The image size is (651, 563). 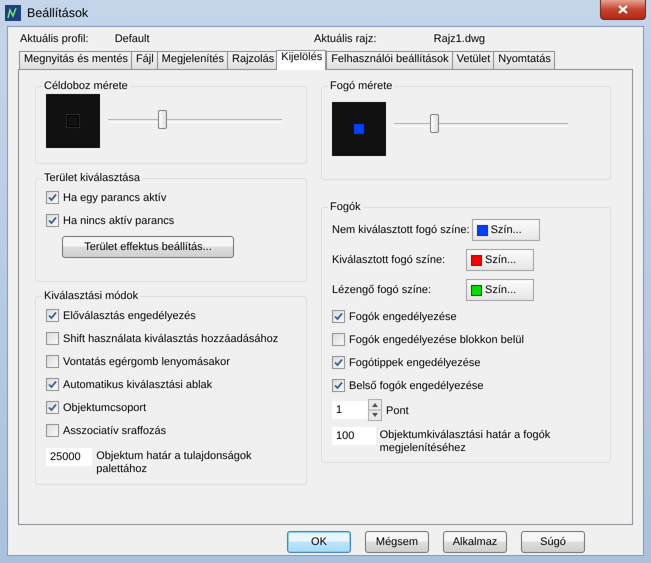 I want to click on dialog-button: OK, so click(x=319, y=542).